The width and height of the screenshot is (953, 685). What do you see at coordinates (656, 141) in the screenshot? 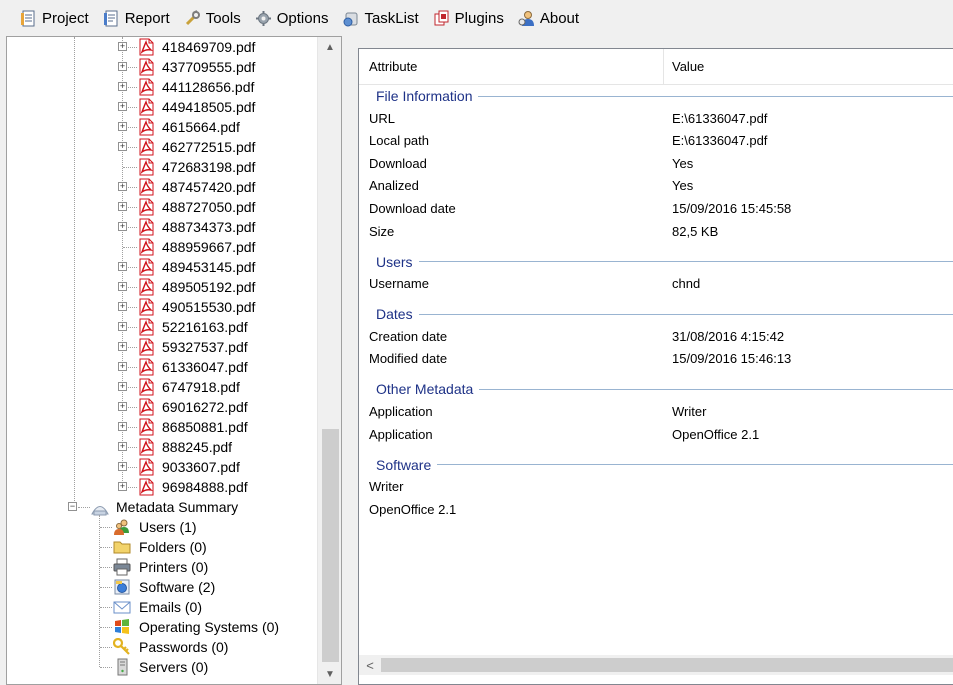
I see `grid-row: Local path E:\61336047.pdf` at bounding box center [656, 141].